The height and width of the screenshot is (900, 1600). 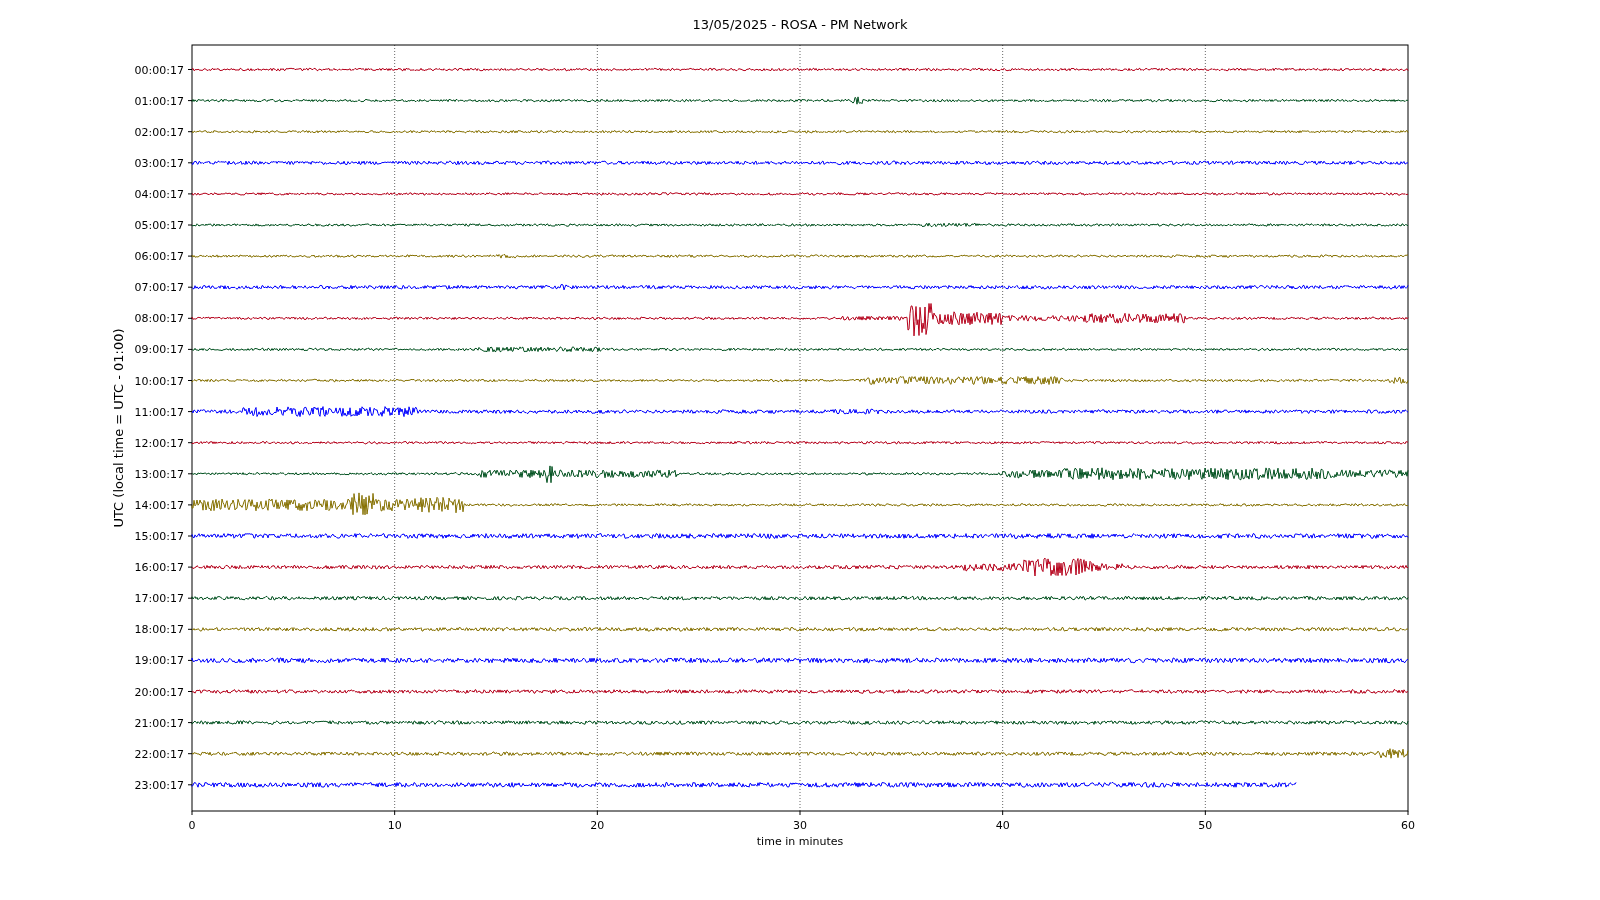 I want to click on time-label: 19:00:17, so click(x=159, y=661).